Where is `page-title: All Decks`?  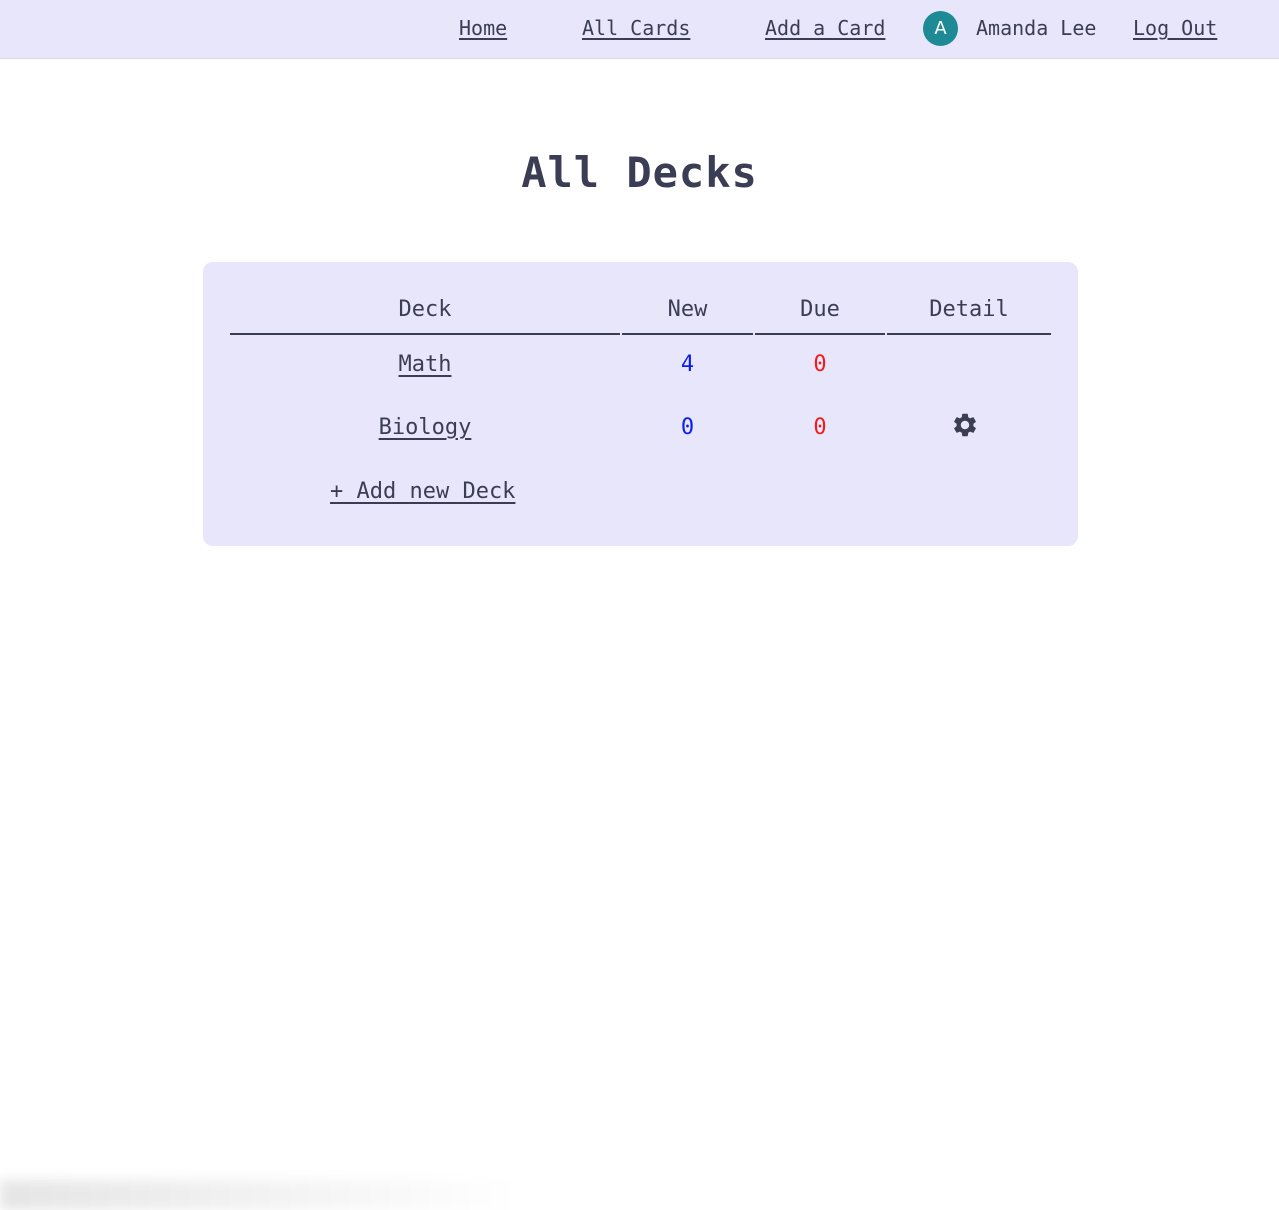 page-title: All Decks is located at coordinates (639, 172).